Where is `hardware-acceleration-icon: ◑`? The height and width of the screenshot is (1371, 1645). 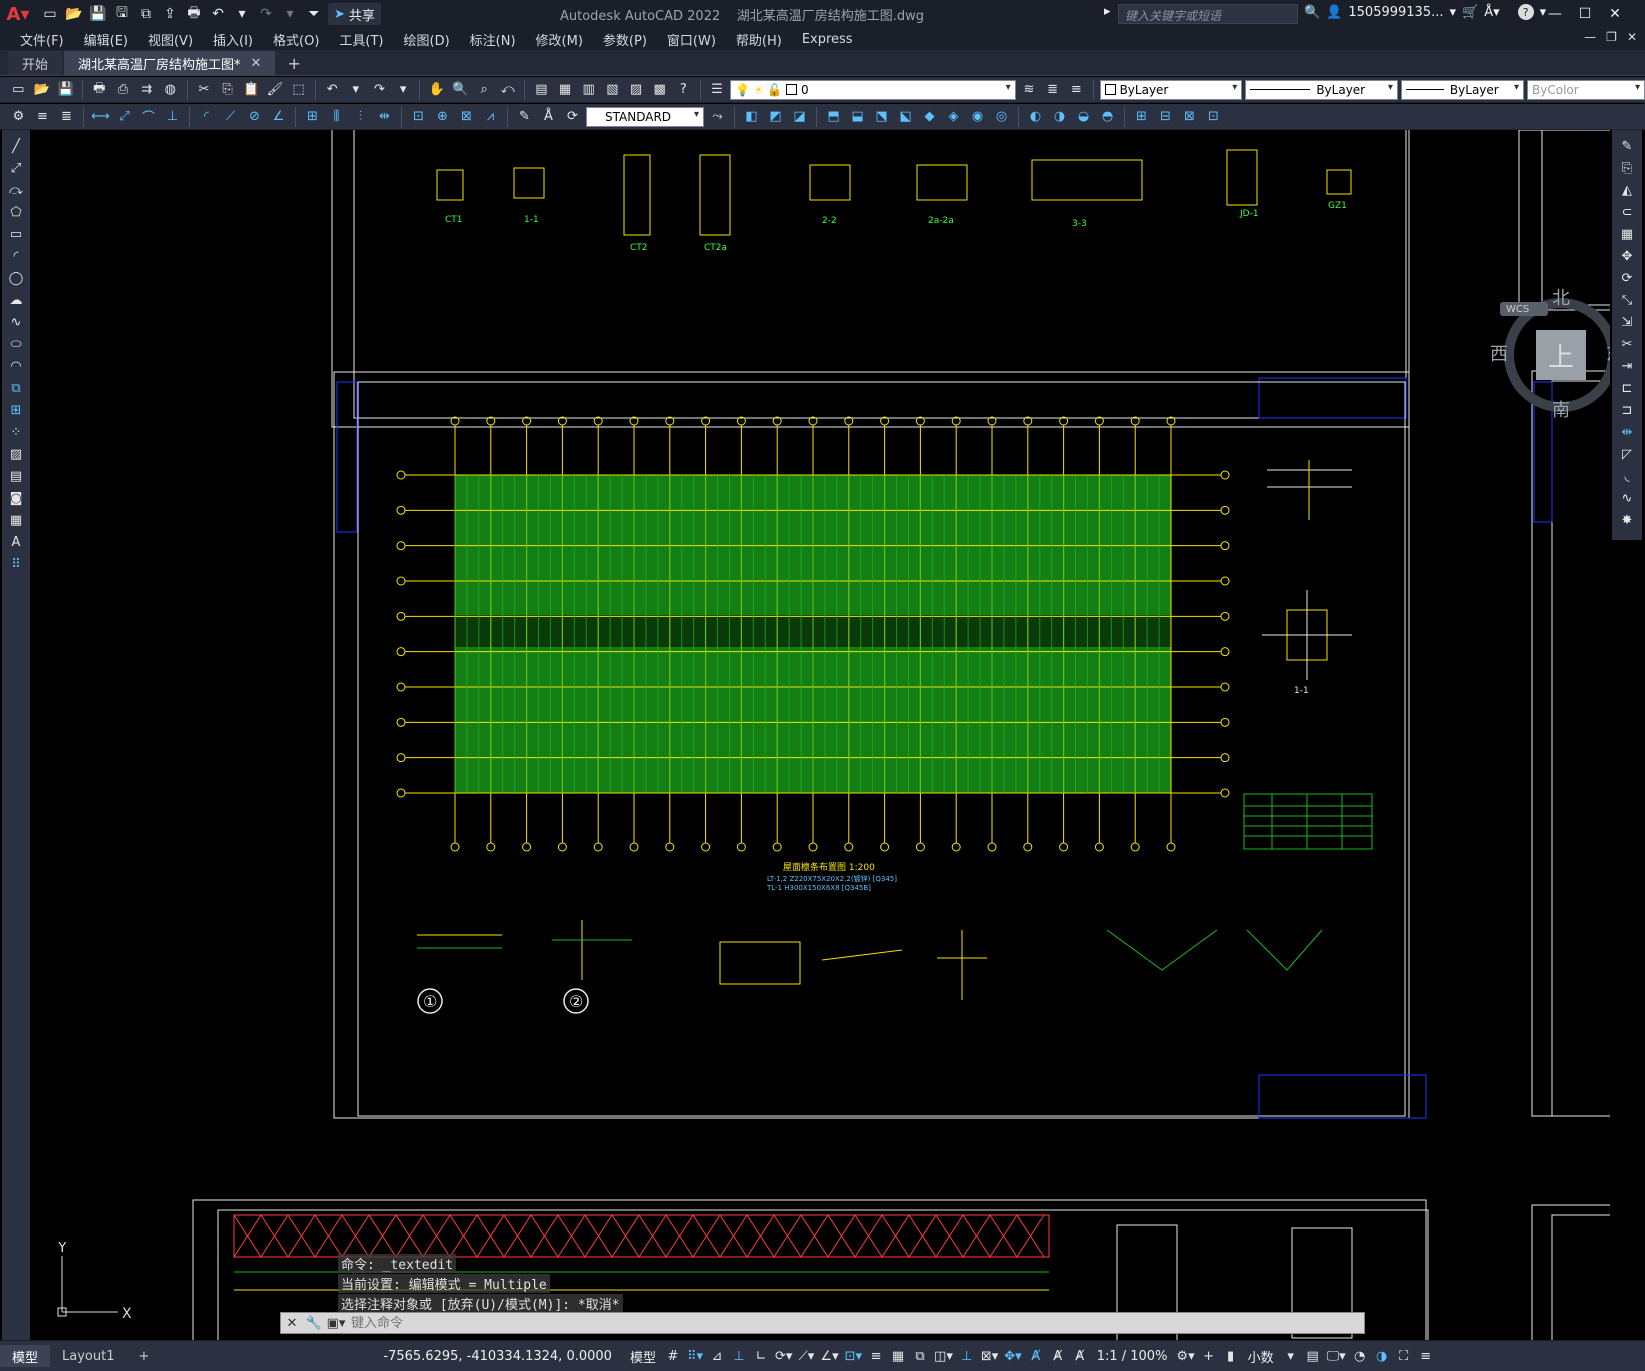 hardware-acceleration-icon: ◑ is located at coordinates (1382, 1356).